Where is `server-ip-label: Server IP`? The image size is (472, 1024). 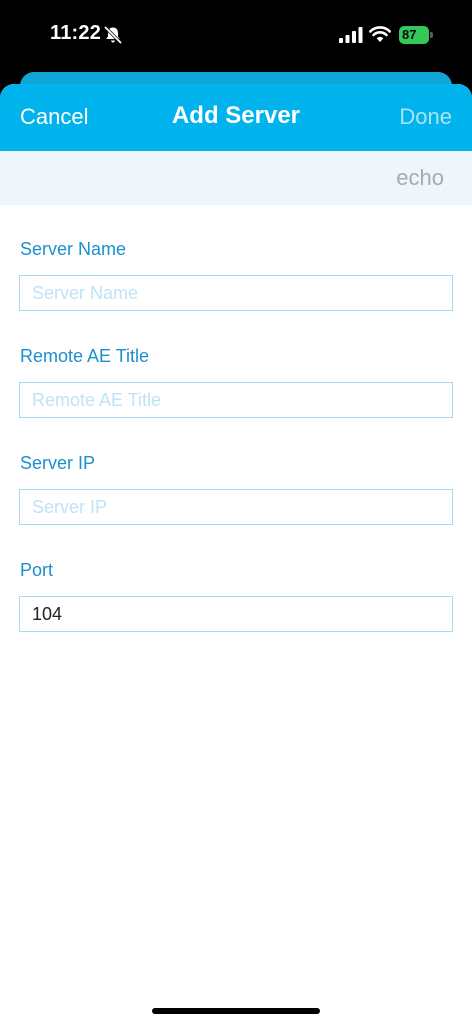
server-ip-label: Server IP is located at coordinates (58, 463).